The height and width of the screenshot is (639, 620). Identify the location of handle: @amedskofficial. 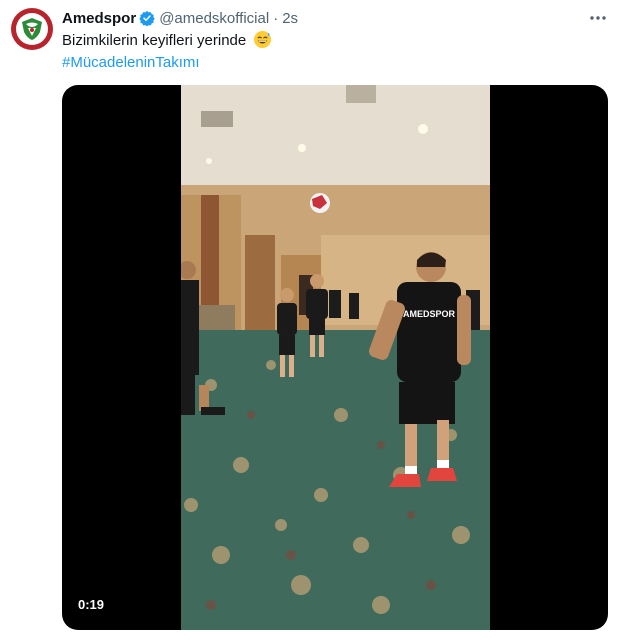
(214, 18).